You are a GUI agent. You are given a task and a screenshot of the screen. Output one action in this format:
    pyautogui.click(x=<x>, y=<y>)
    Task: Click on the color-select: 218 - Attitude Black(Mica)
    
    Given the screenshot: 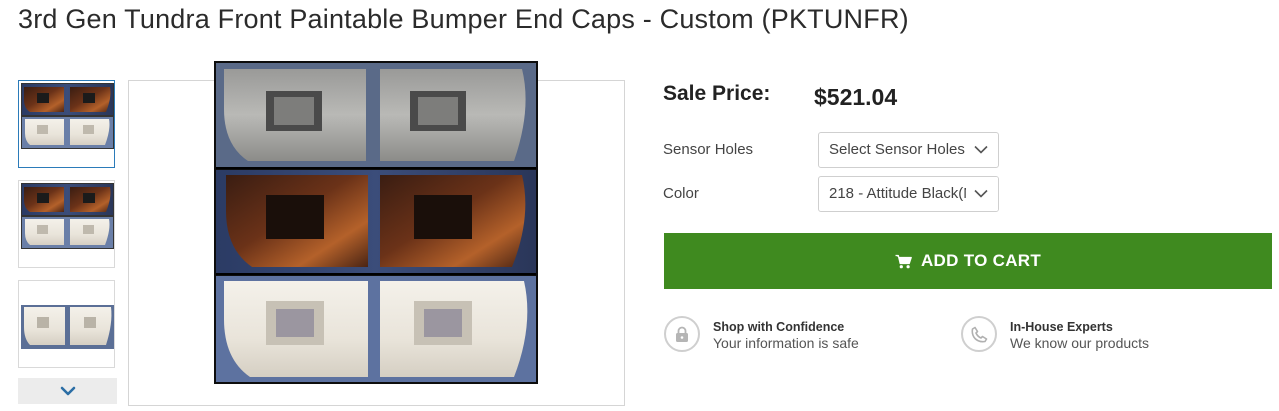 What is the action you would take?
    pyautogui.click(x=908, y=194)
    